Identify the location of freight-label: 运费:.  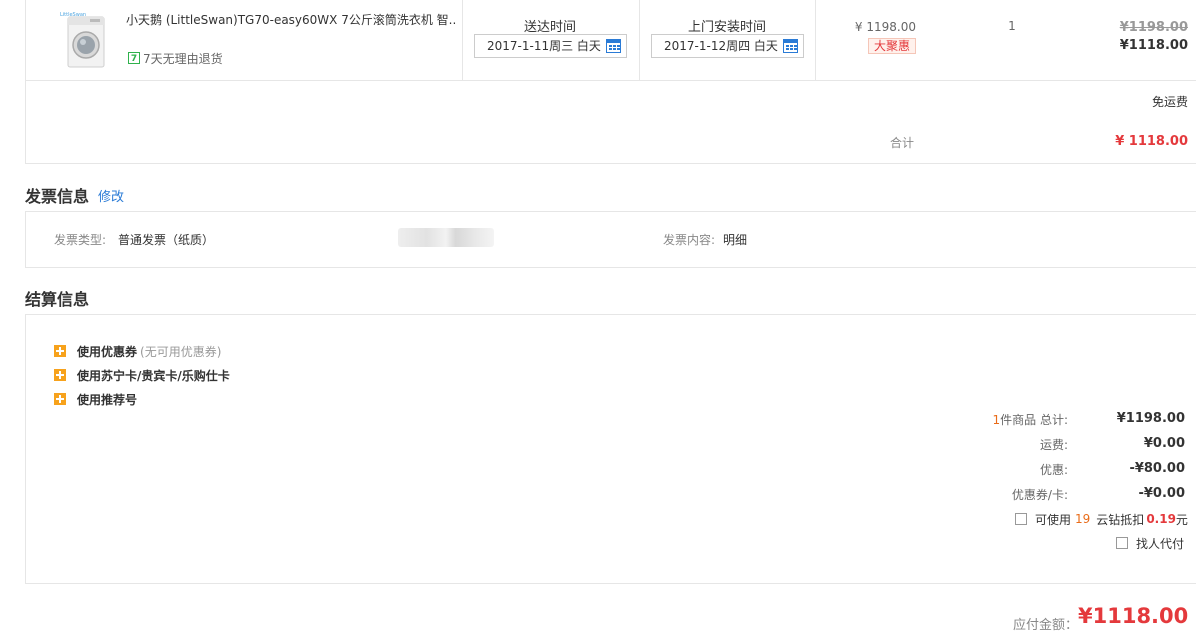
(1053, 445).